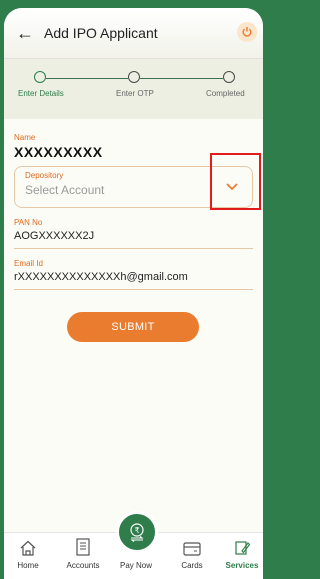  What do you see at coordinates (25, 137) in the screenshot?
I see `name-label: Name` at bounding box center [25, 137].